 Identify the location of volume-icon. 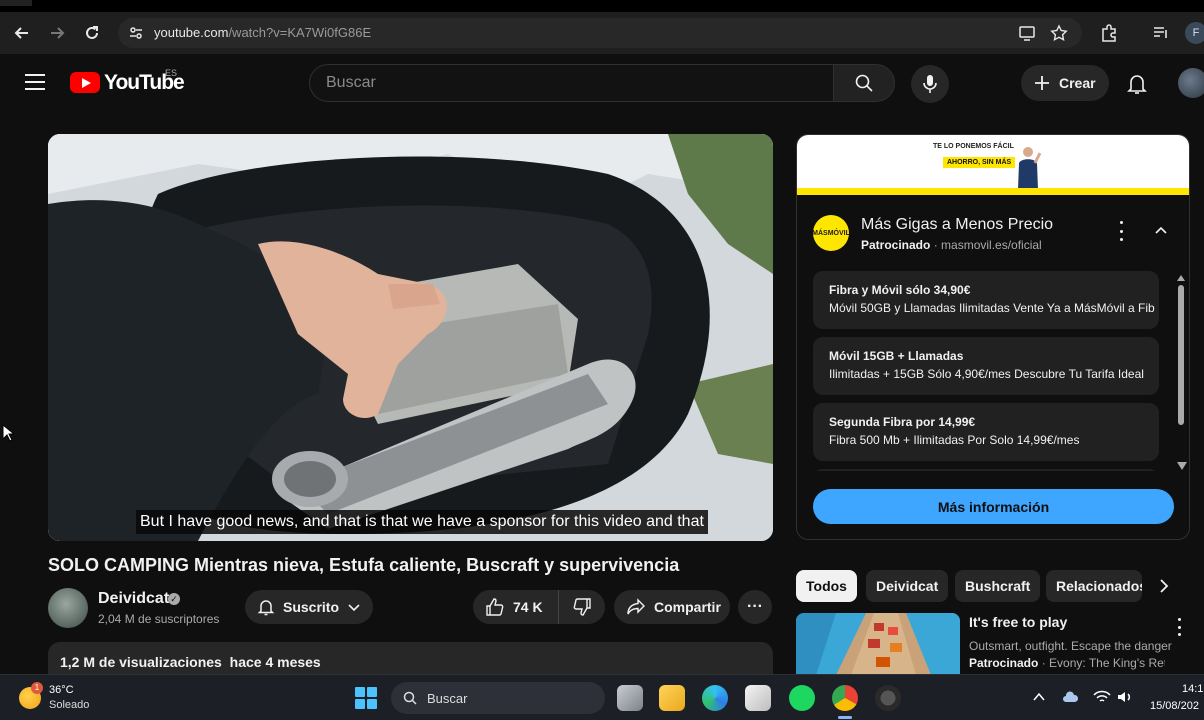
(1125, 697).